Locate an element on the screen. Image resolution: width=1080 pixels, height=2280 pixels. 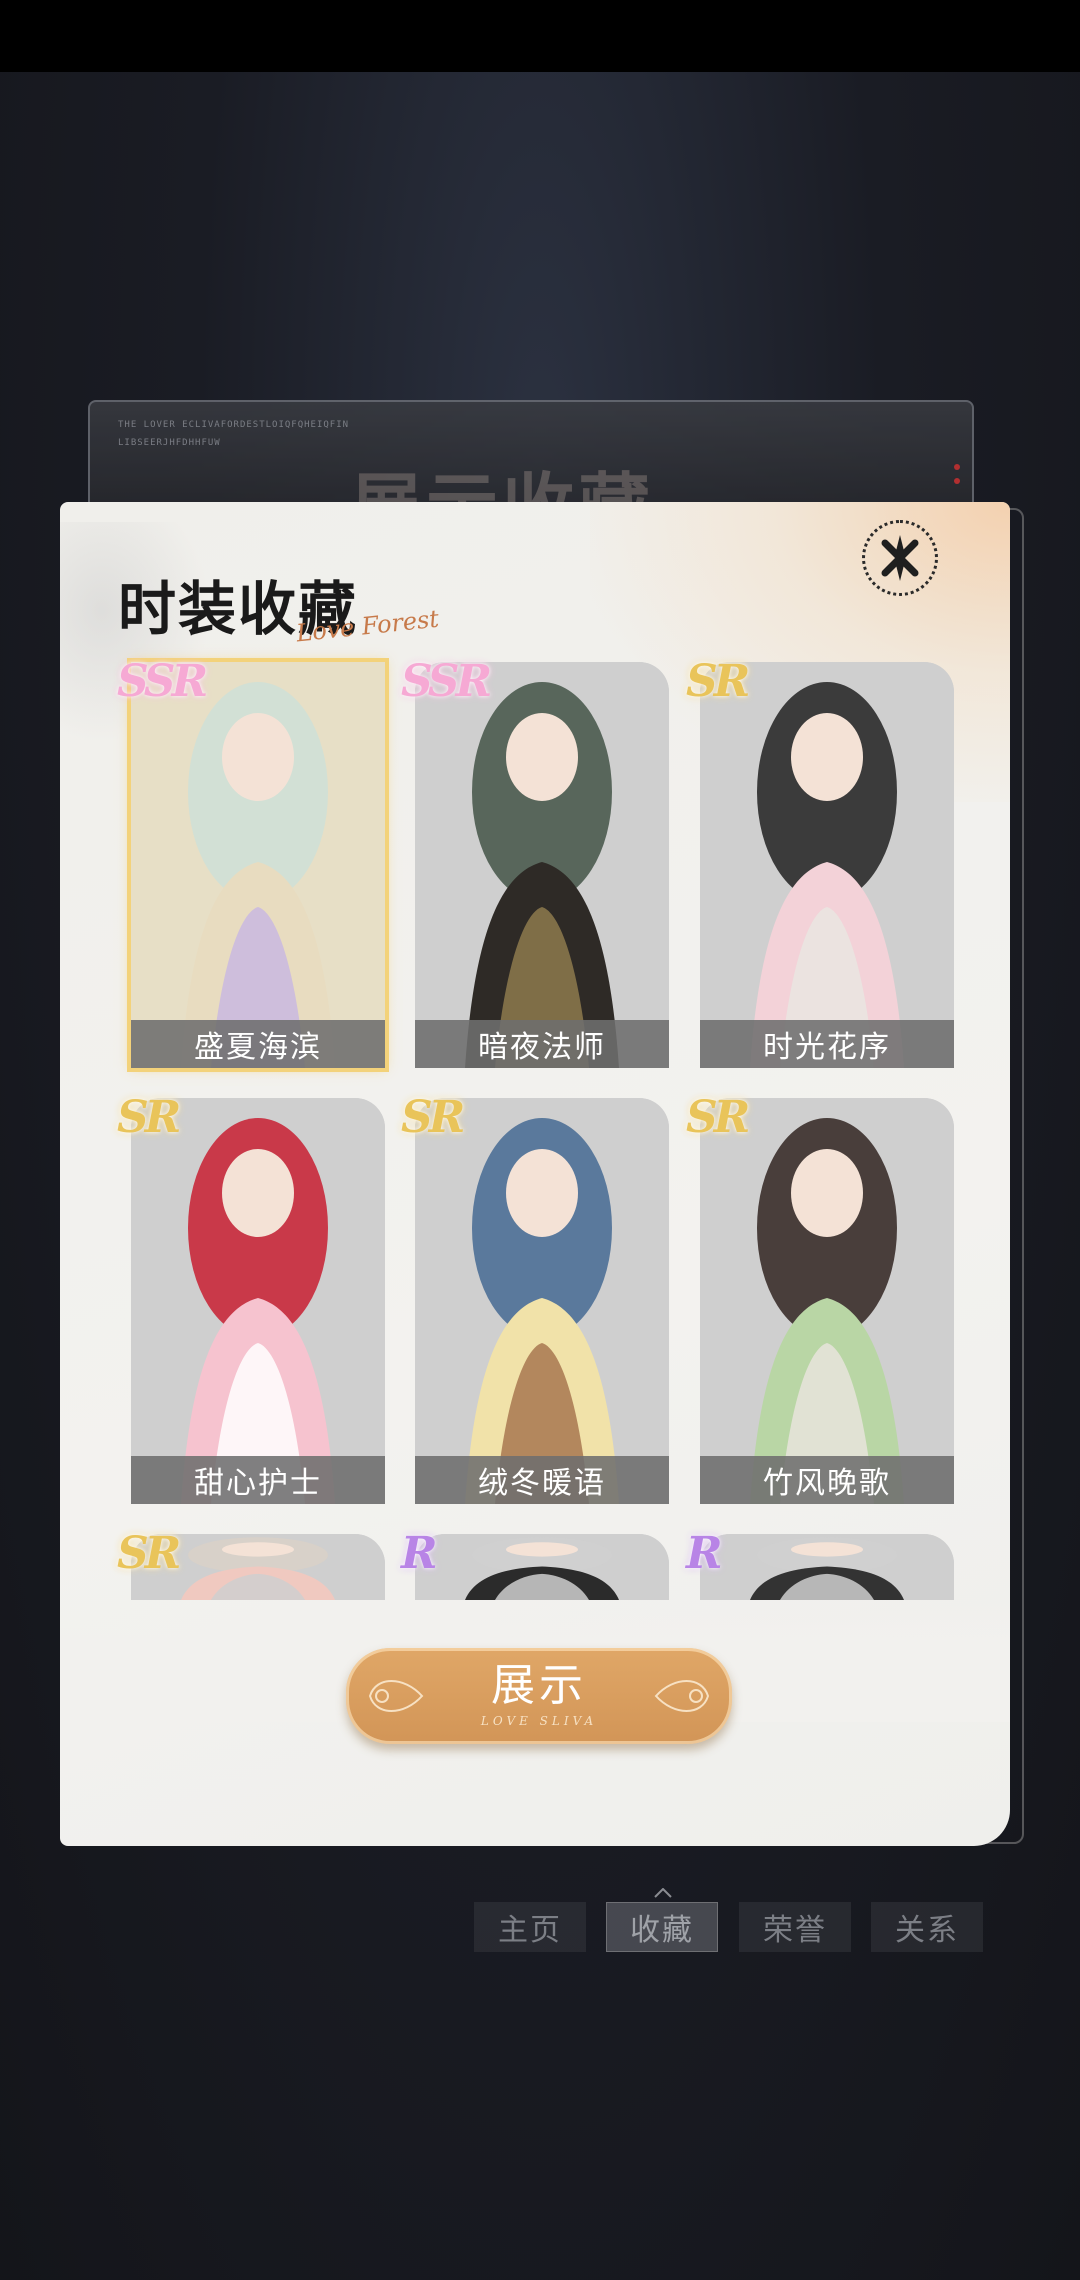
tab-1: 收藏 is located at coordinates (662, 1927).